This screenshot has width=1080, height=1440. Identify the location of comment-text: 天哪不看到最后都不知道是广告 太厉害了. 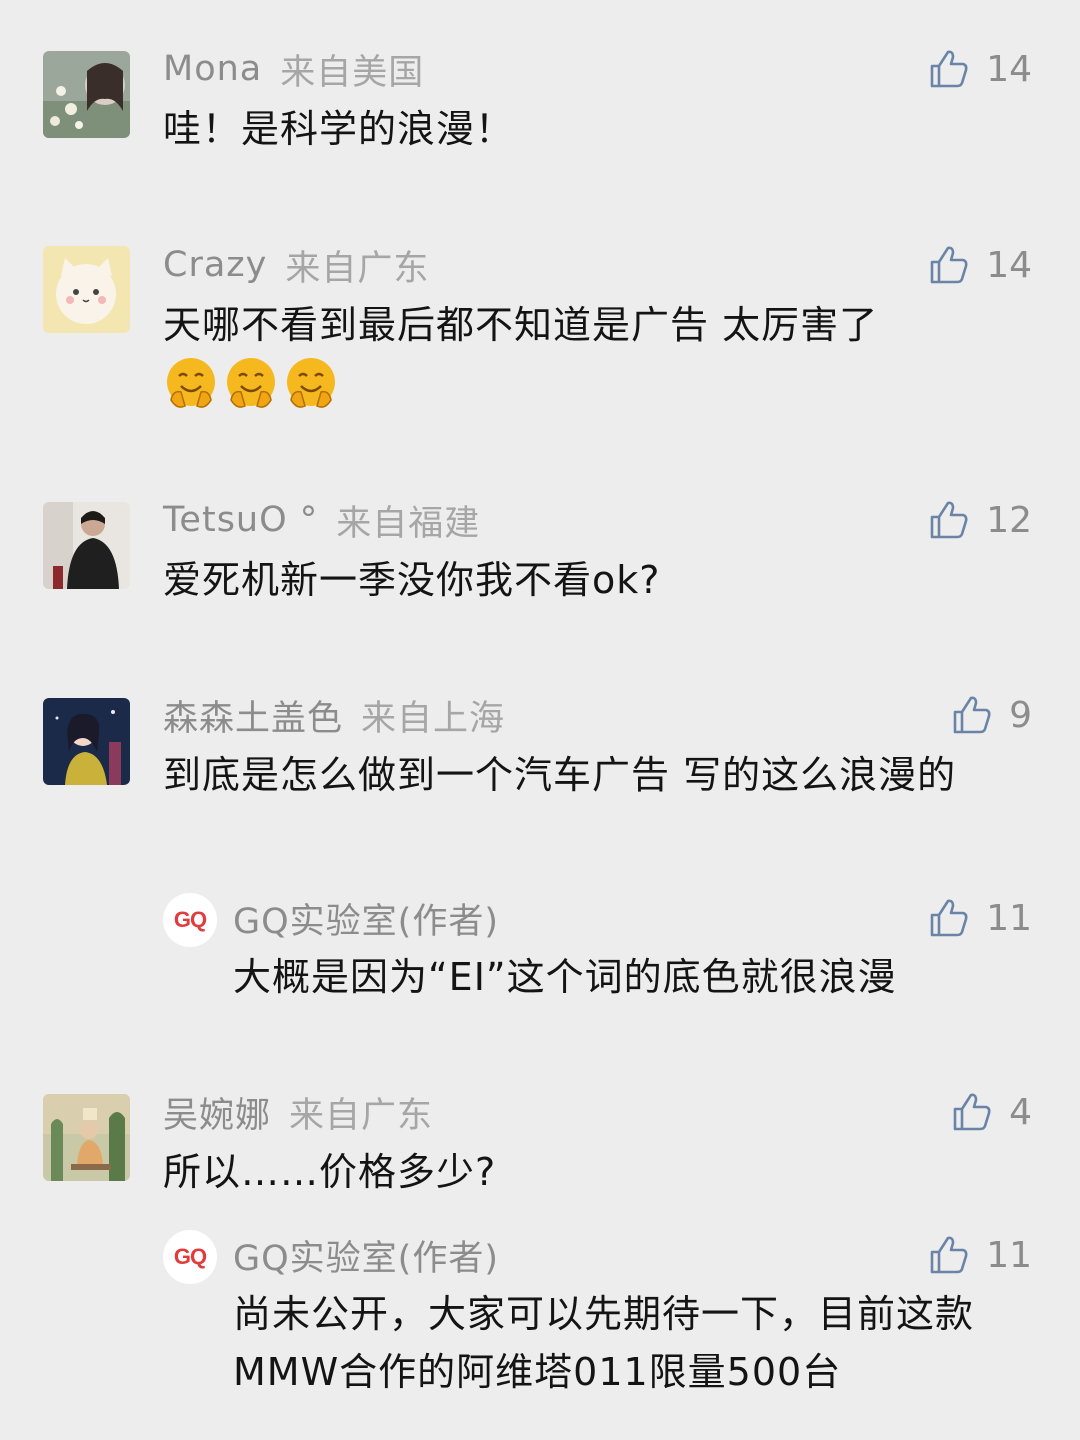
(521, 325).